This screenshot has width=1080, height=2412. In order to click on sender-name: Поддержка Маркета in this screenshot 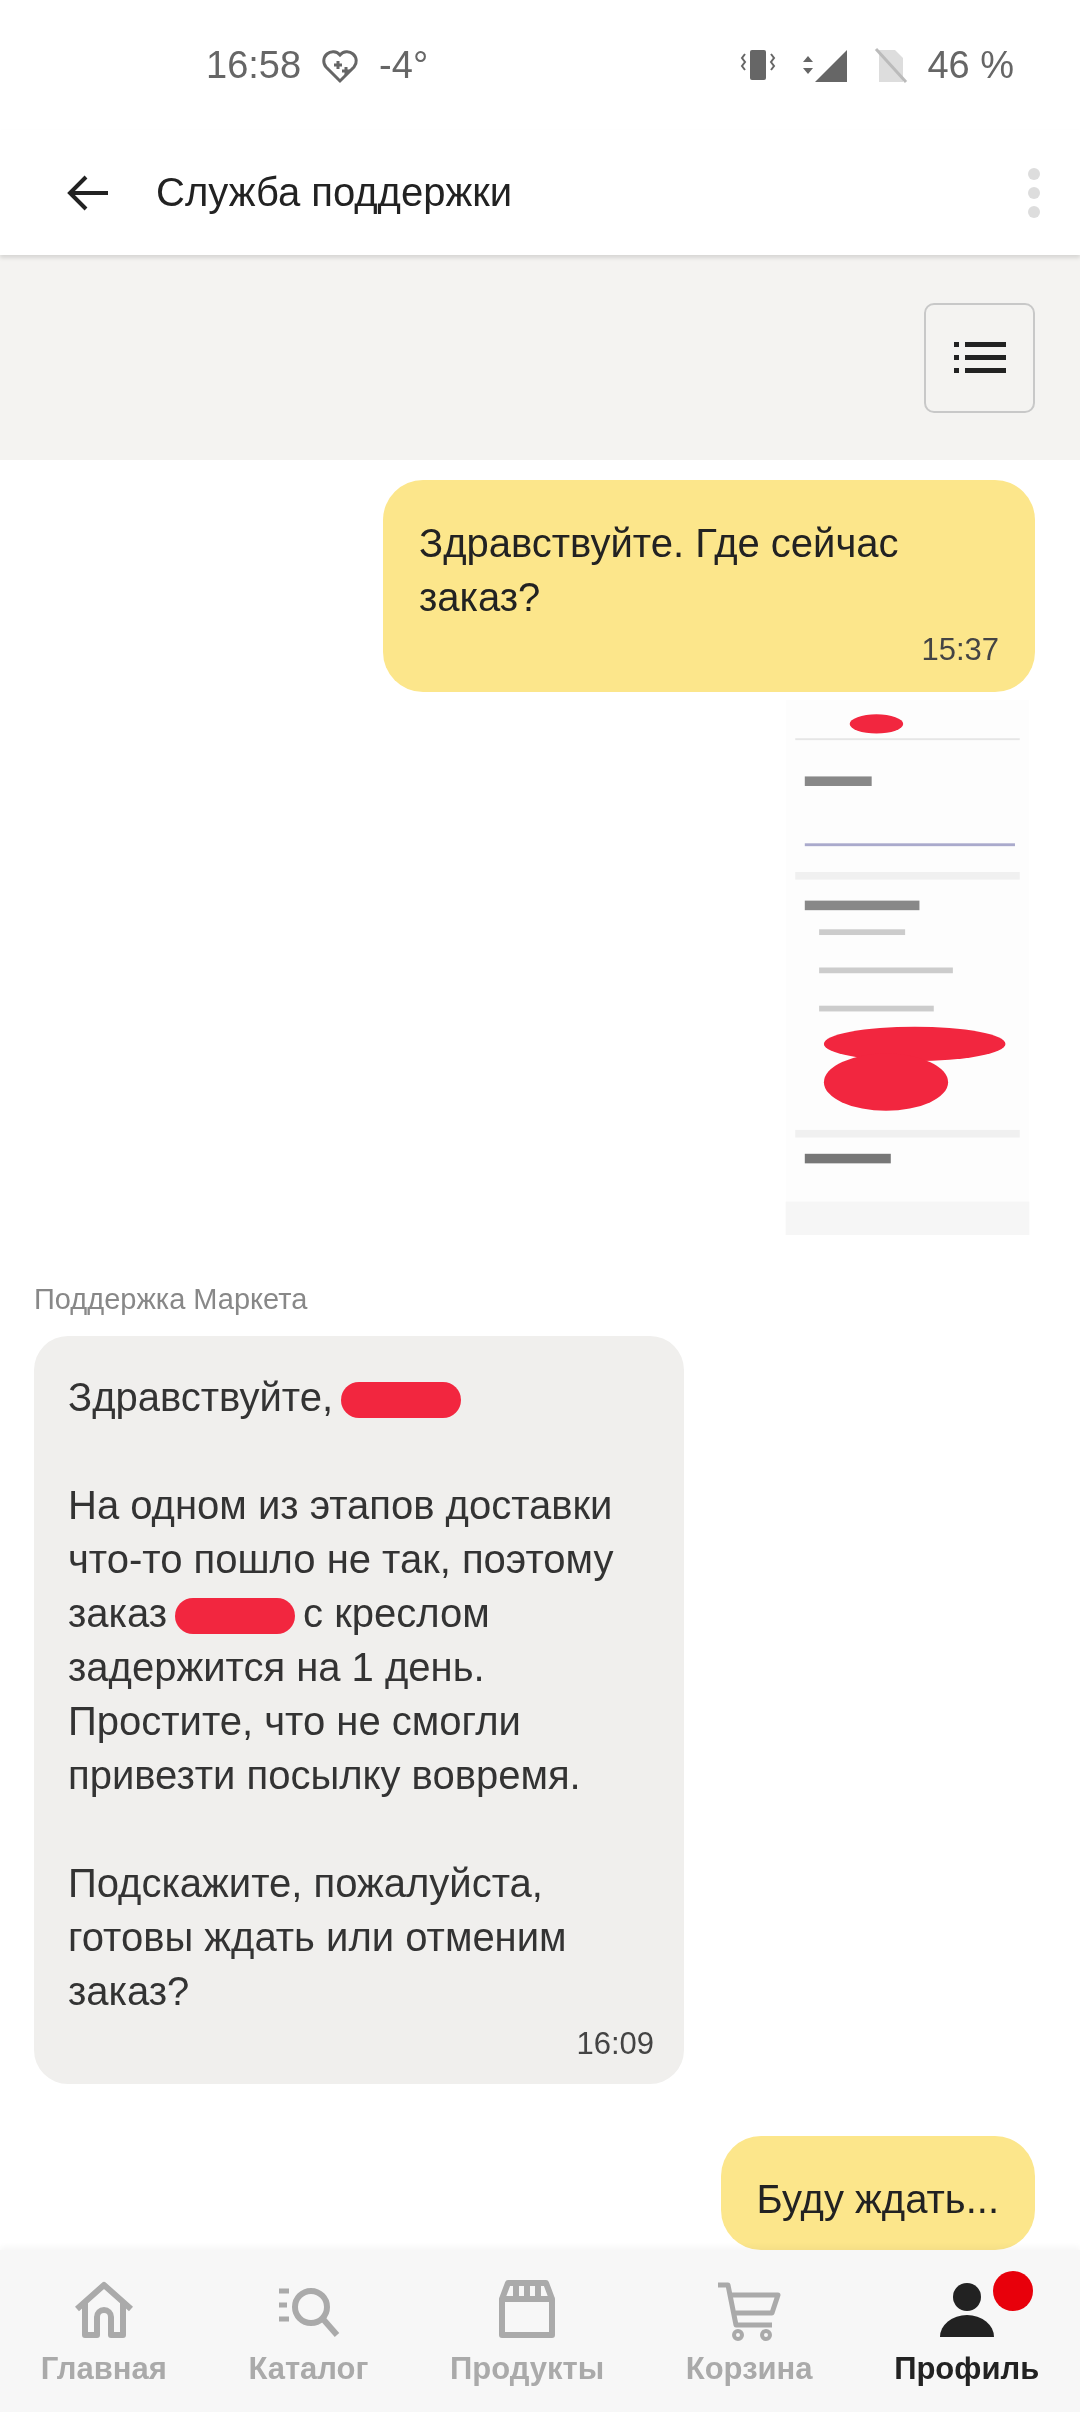, I will do `click(171, 1299)`.